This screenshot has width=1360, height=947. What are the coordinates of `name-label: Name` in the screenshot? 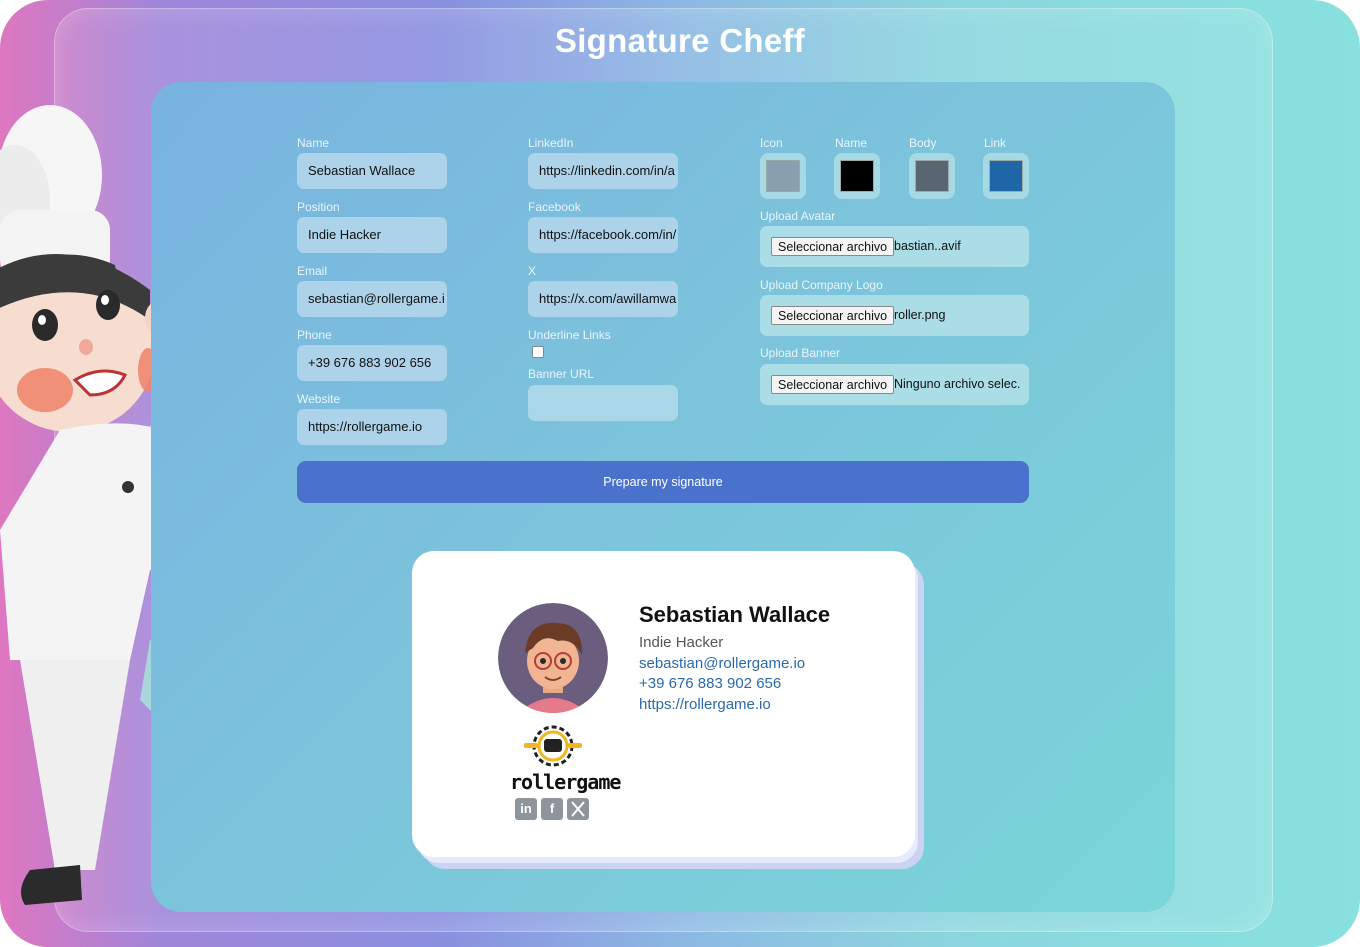 It's located at (313, 143).